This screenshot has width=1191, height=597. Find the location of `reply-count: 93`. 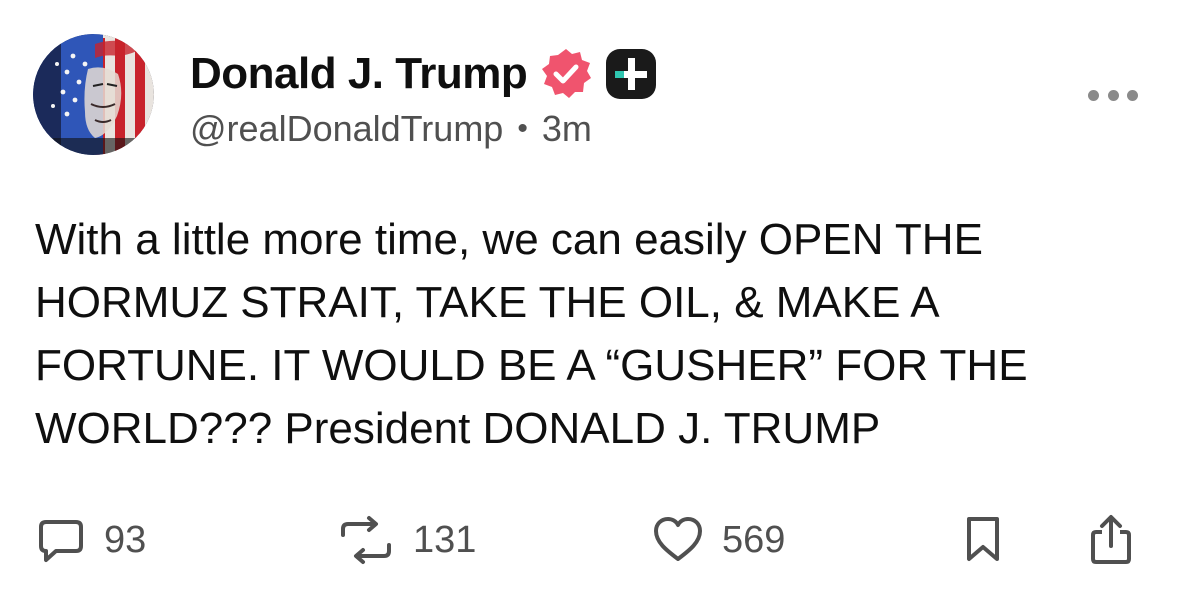

reply-count: 93 is located at coordinates (125, 539).